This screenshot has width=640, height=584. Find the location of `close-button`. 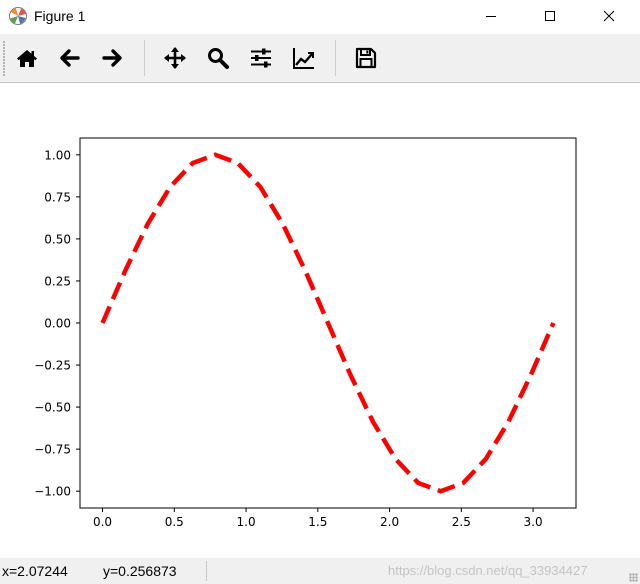

close-button is located at coordinates (609, 16).